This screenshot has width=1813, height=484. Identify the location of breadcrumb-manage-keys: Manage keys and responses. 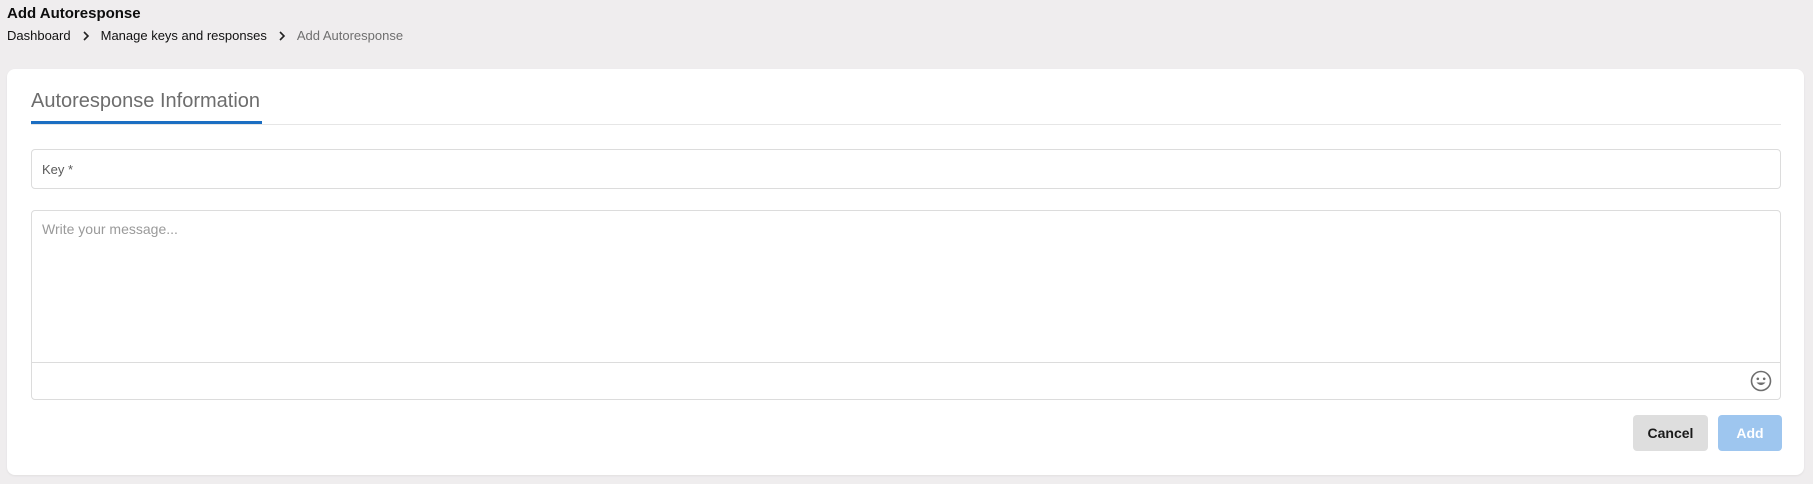
(184, 36).